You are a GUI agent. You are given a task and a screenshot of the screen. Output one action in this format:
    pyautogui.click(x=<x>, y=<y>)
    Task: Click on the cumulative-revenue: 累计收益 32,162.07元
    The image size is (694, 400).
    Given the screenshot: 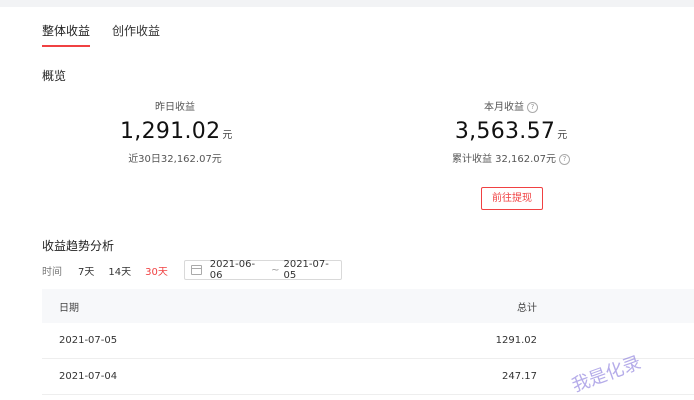 What is the action you would take?
    pyautogui.click(x=504, y=159)
    